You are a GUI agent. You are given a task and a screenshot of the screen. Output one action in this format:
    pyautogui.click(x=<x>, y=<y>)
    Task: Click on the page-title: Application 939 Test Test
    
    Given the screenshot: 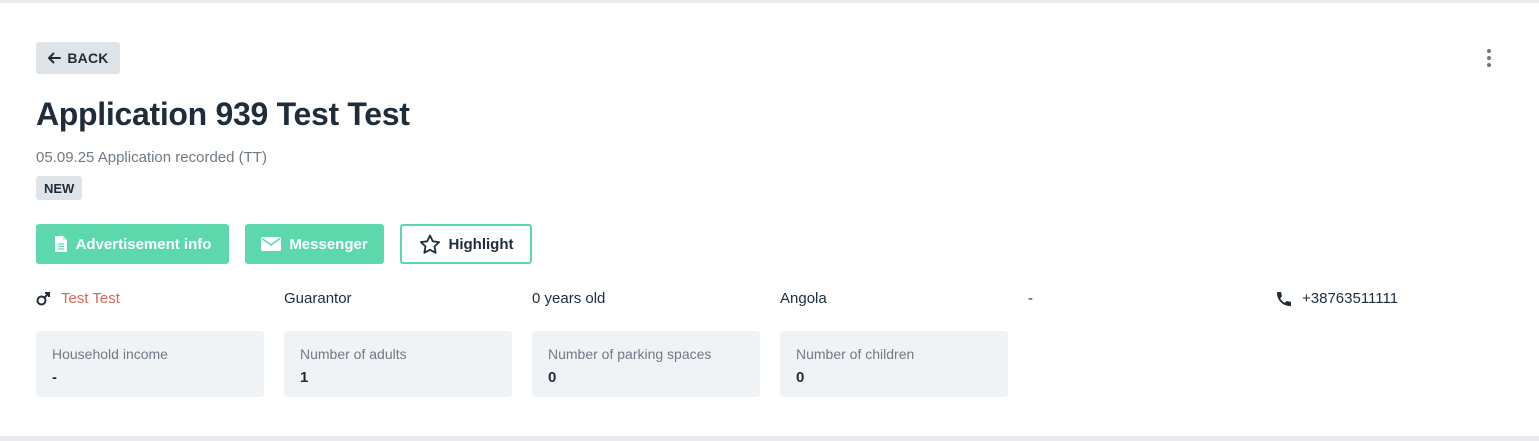 What is the action you would take?
    pyautogui.click(x=223, y=114)
    